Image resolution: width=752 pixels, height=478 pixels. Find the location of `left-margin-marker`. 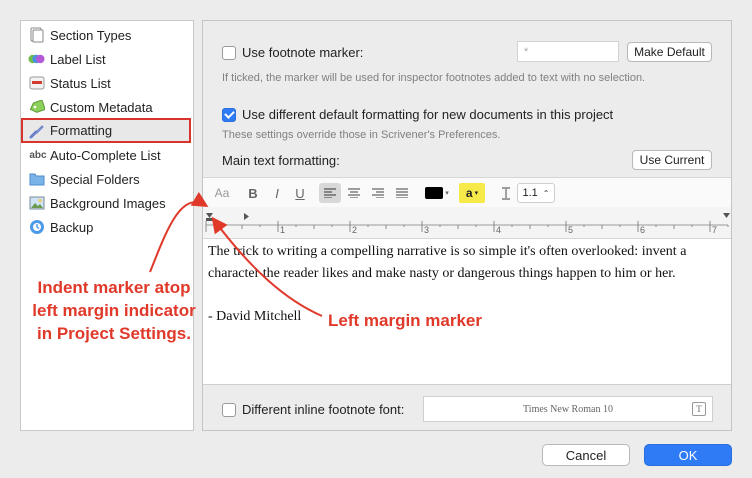

left-margin-marker is located at coordinates (209, 219).